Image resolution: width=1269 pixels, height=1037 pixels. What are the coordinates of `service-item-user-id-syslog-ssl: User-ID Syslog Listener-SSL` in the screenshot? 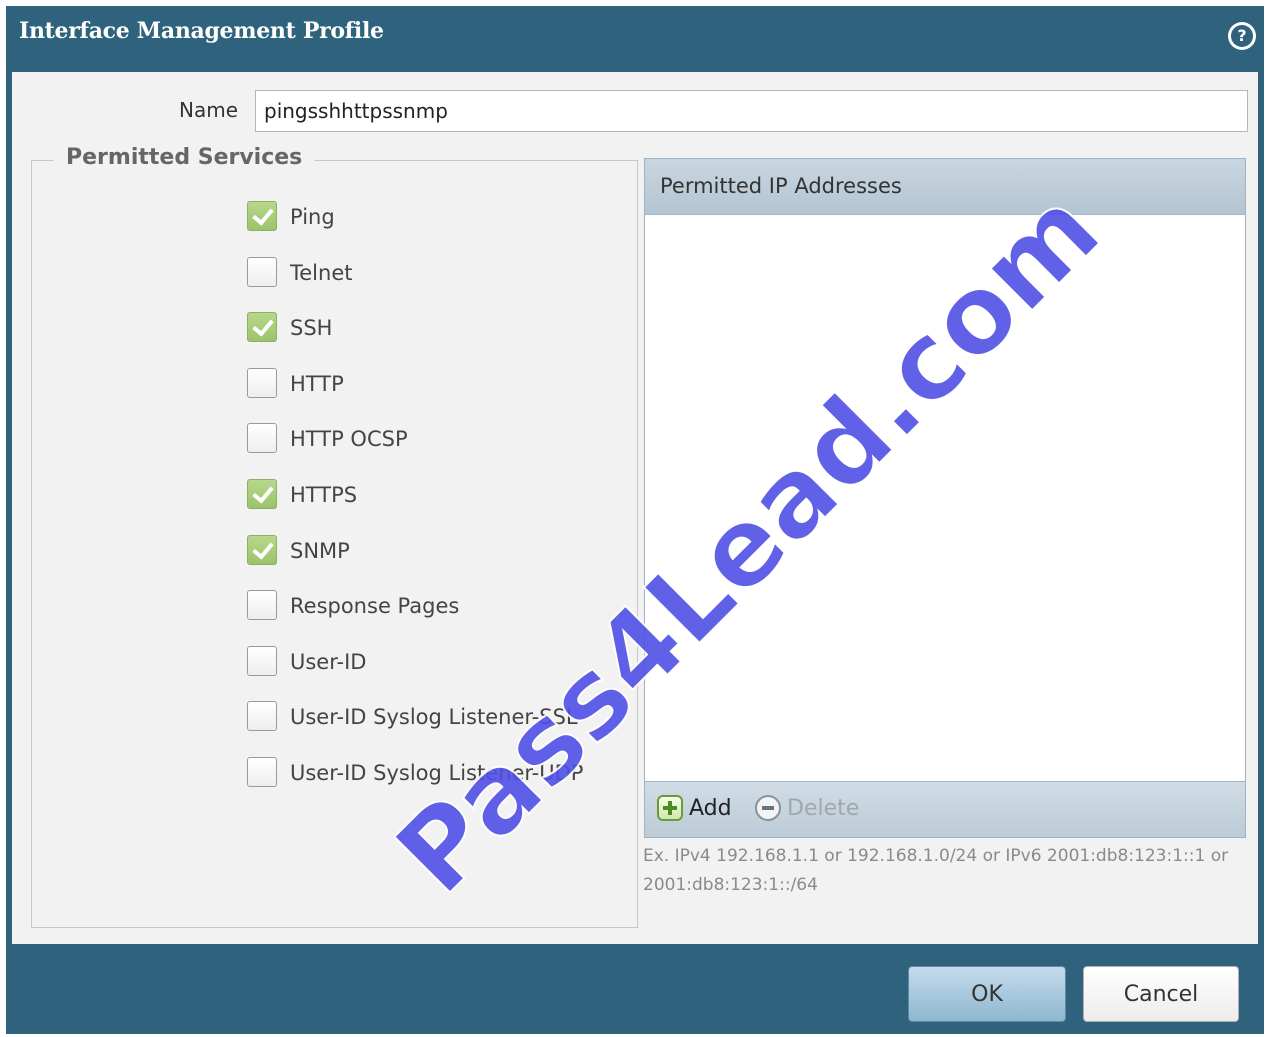 It's located at (415, 729).